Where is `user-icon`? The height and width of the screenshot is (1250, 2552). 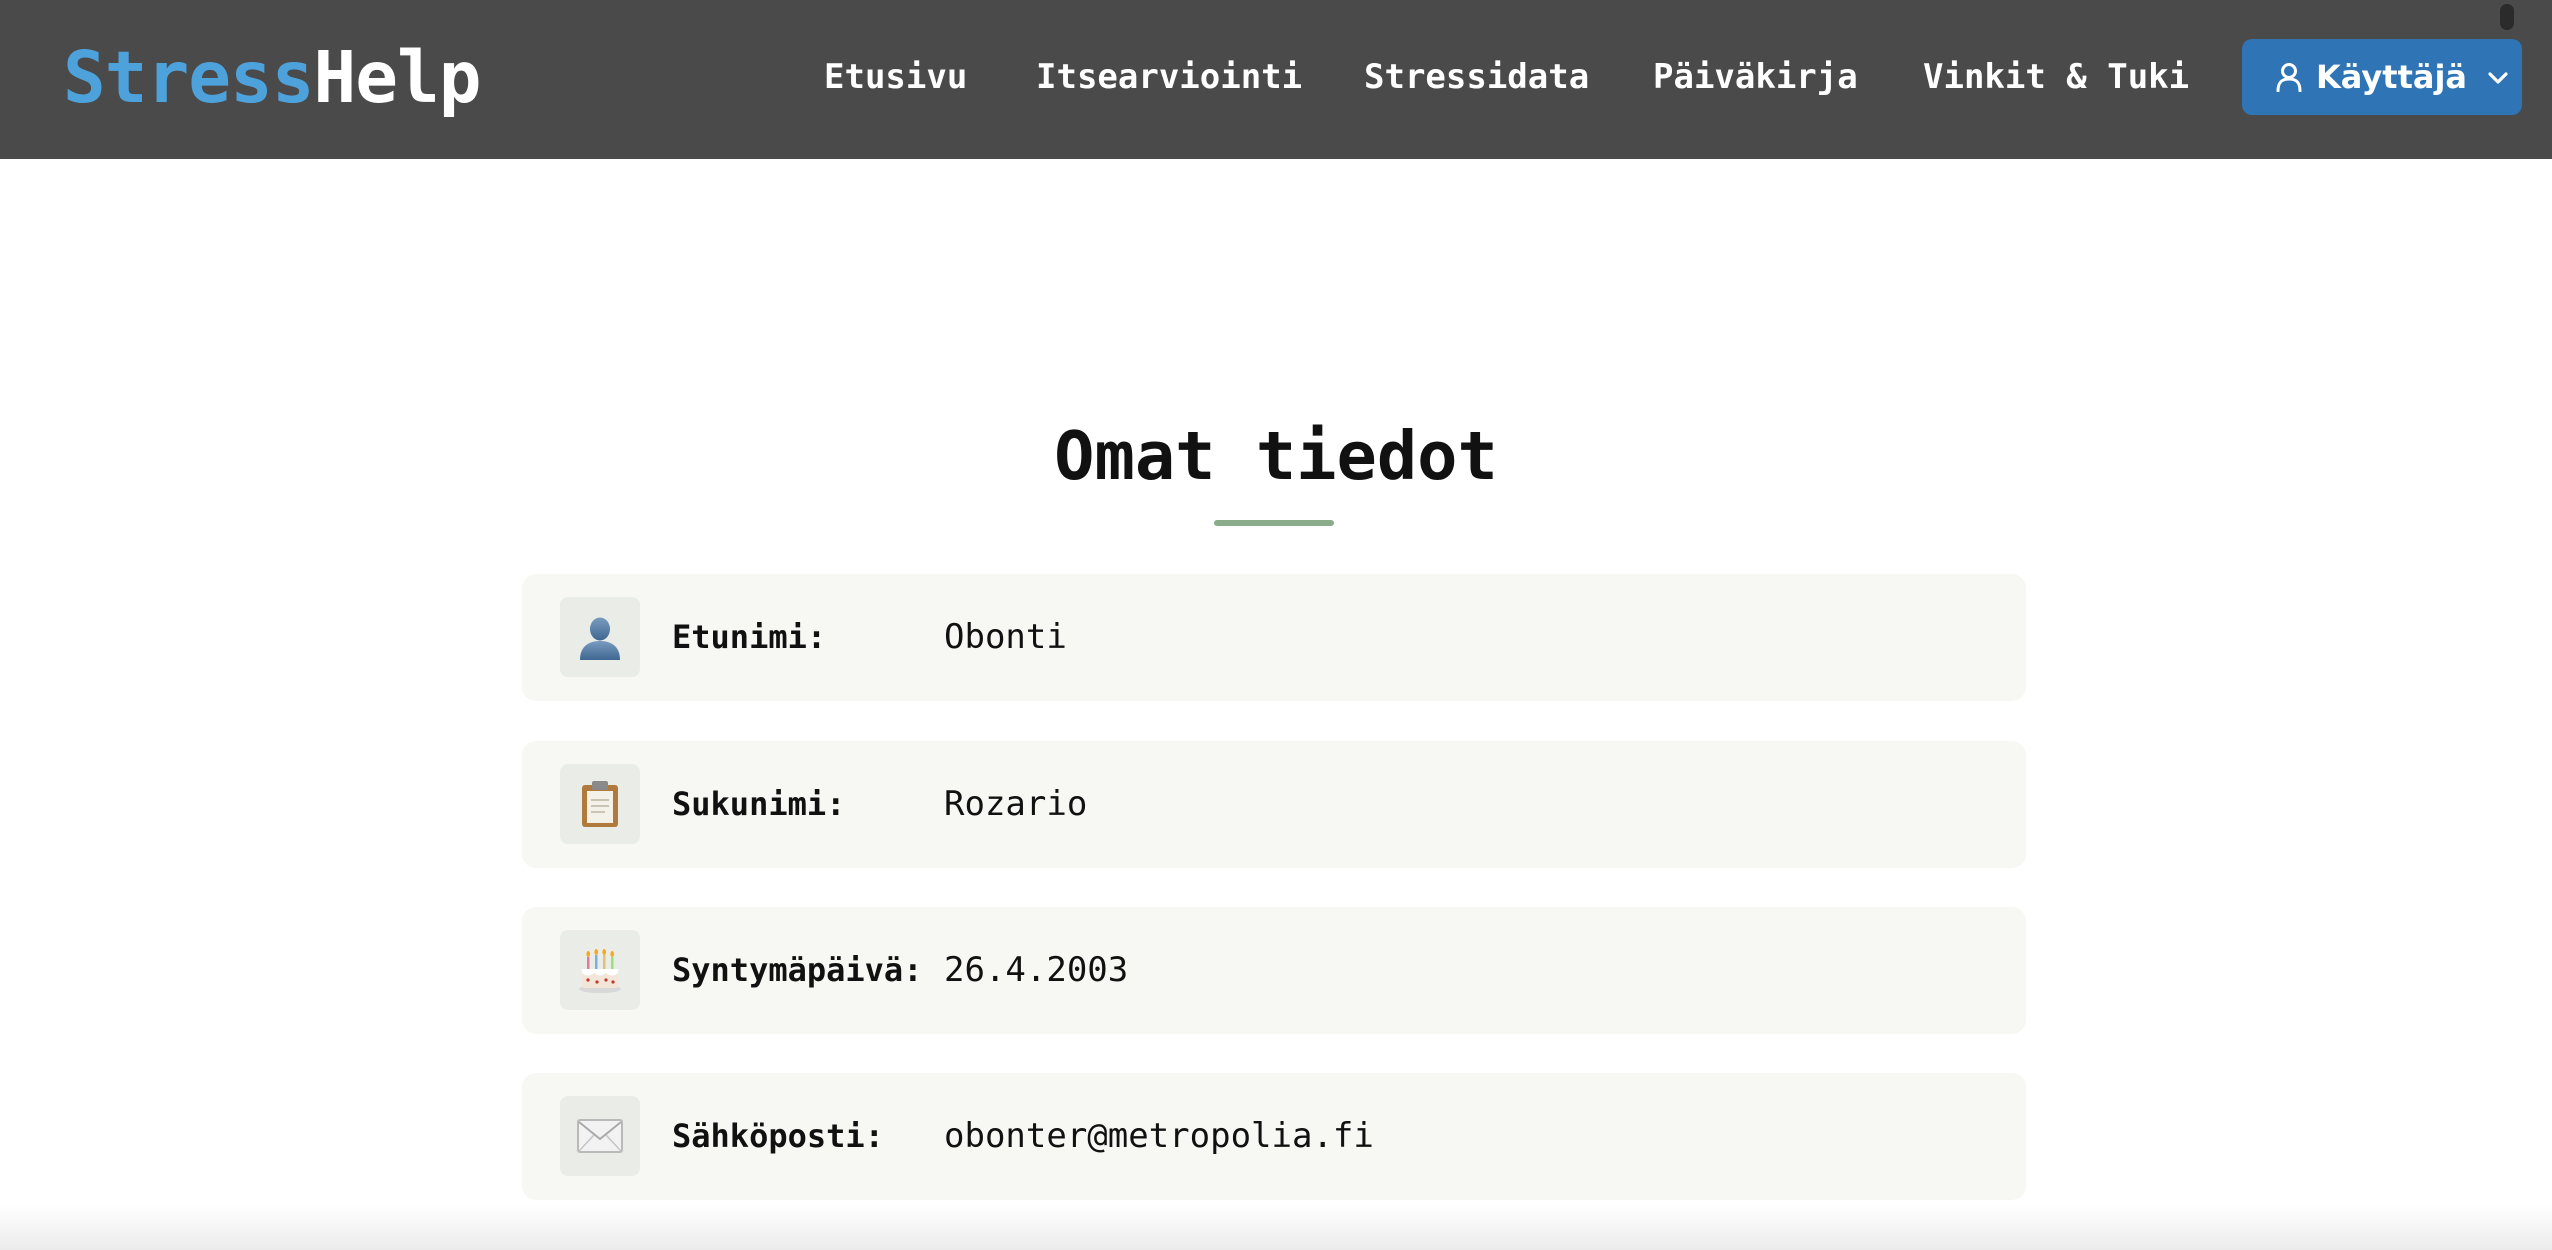 user-icon is located at coordinates (2289, 77).